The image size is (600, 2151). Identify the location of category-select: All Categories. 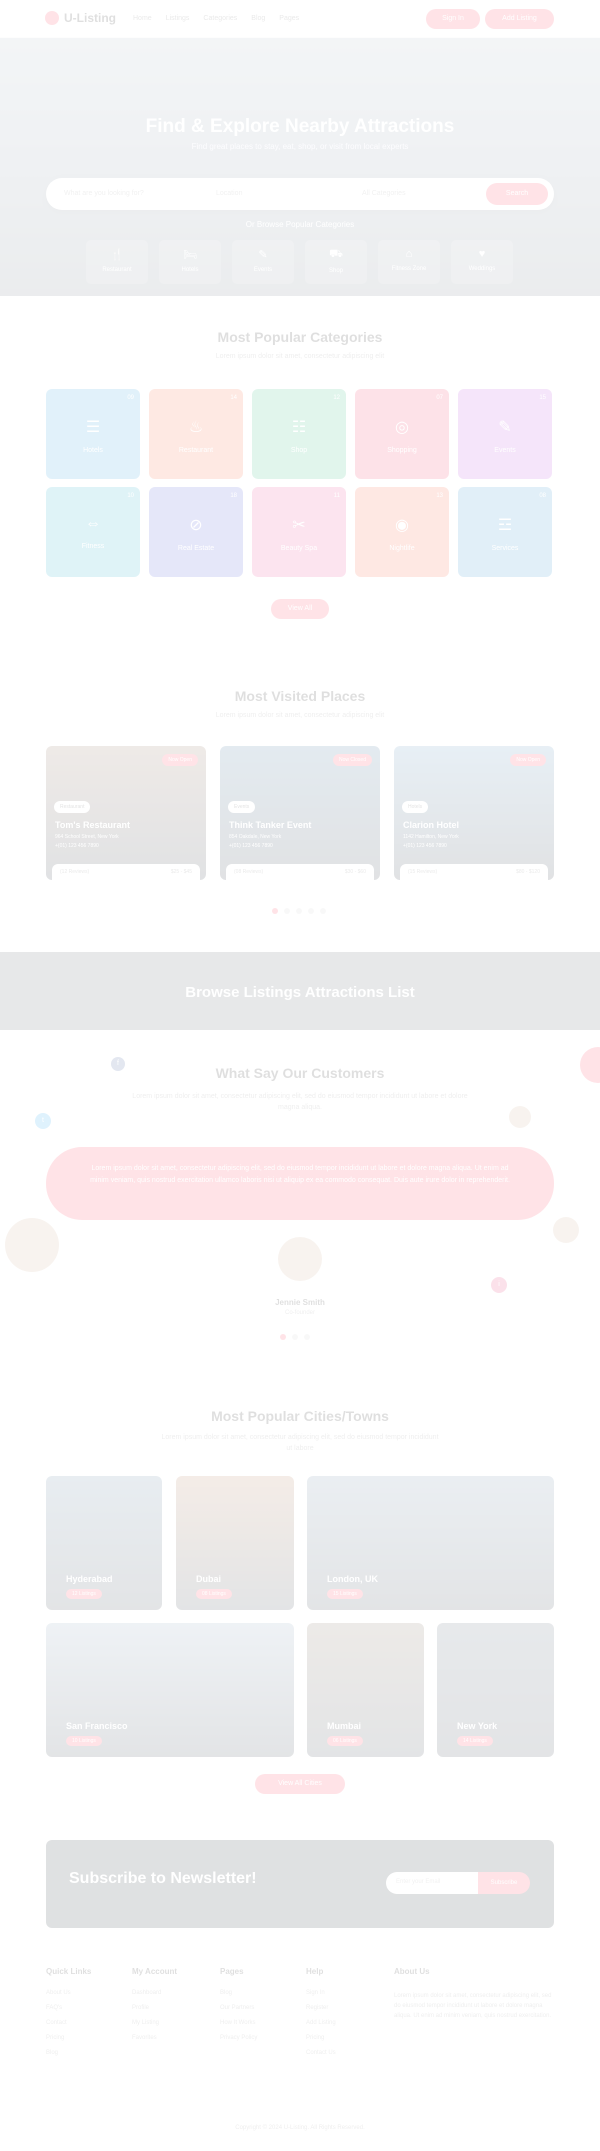
(384, 193).